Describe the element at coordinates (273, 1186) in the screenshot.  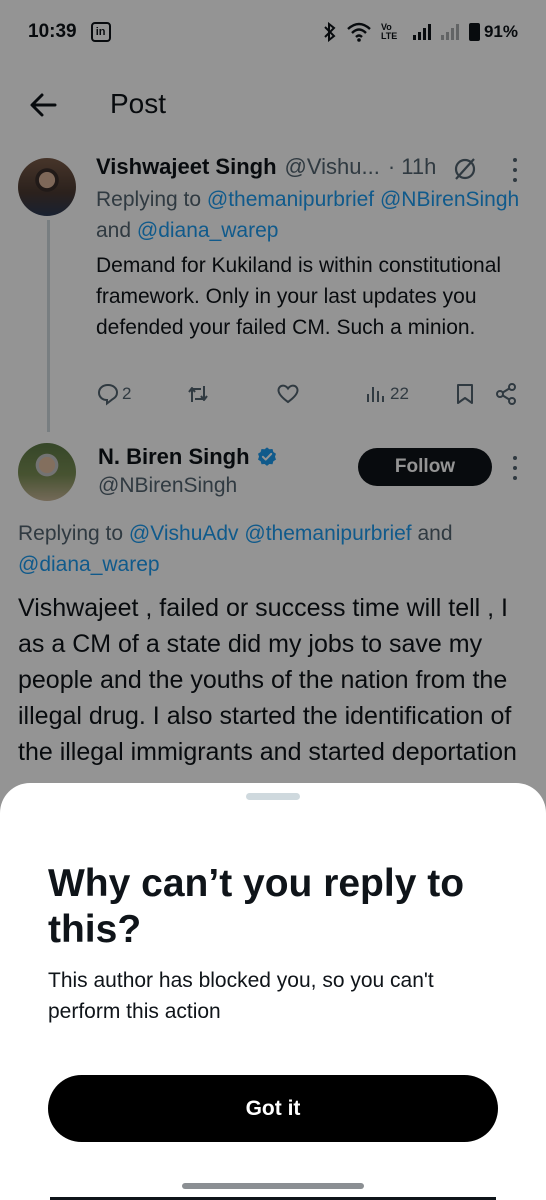
I see `home-indicator` at that location.